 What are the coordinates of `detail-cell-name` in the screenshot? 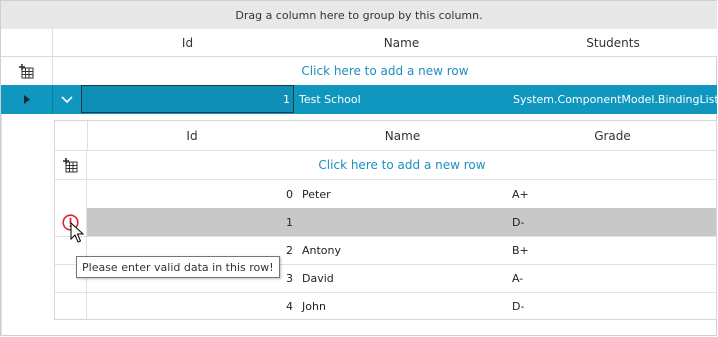 It's located at (402, 222).